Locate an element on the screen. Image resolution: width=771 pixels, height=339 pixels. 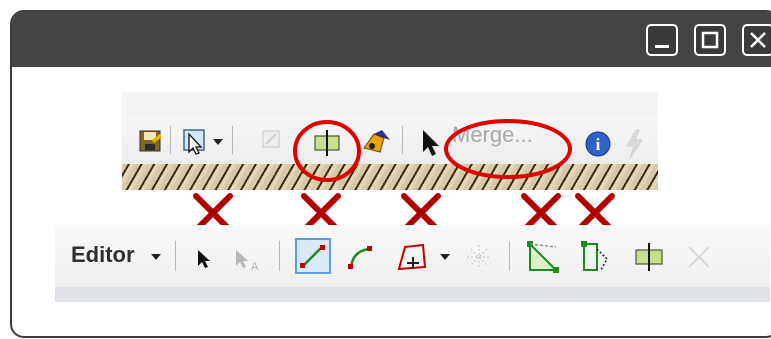
minimize-icon is located at coordinates (662, 46).